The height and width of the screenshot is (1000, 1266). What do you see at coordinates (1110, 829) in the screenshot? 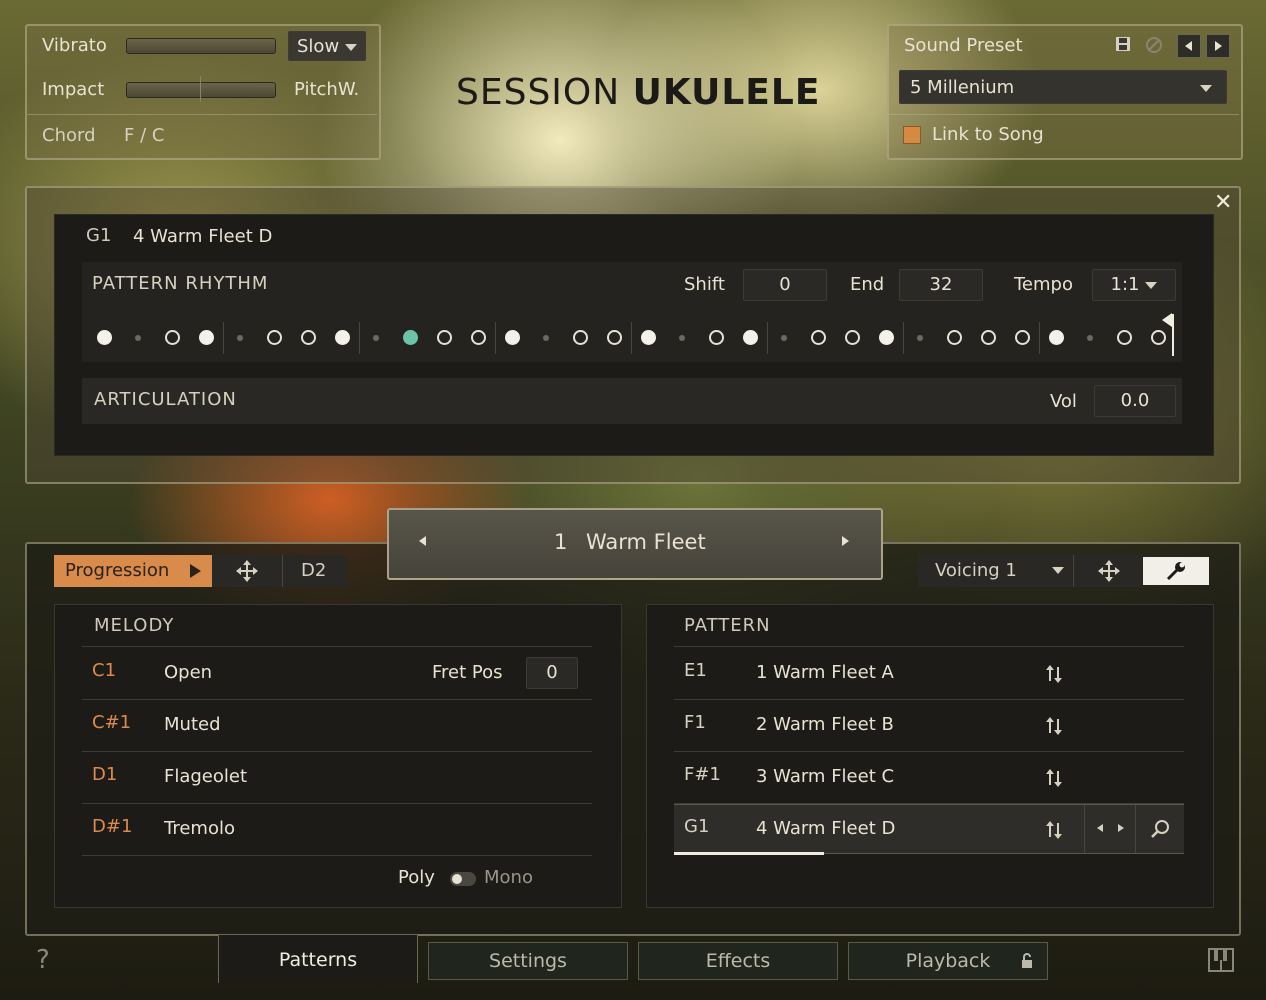
I see `pattern-nav-buttons` at bounding box center [1110, 829].